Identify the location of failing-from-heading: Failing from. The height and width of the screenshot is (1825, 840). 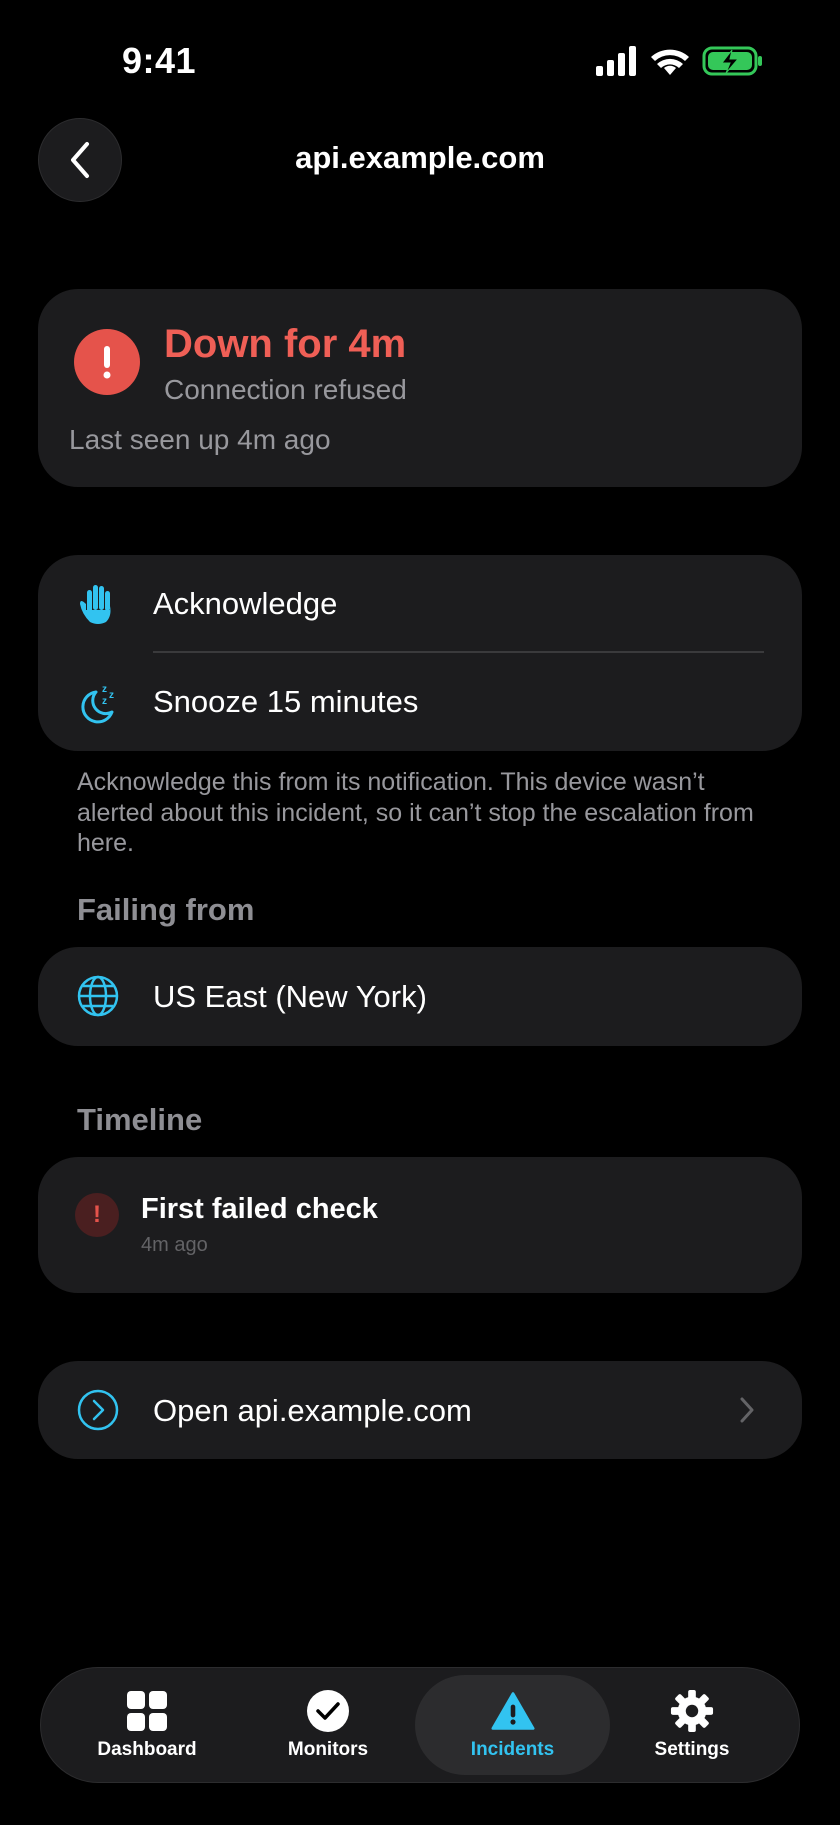
(166, 909).